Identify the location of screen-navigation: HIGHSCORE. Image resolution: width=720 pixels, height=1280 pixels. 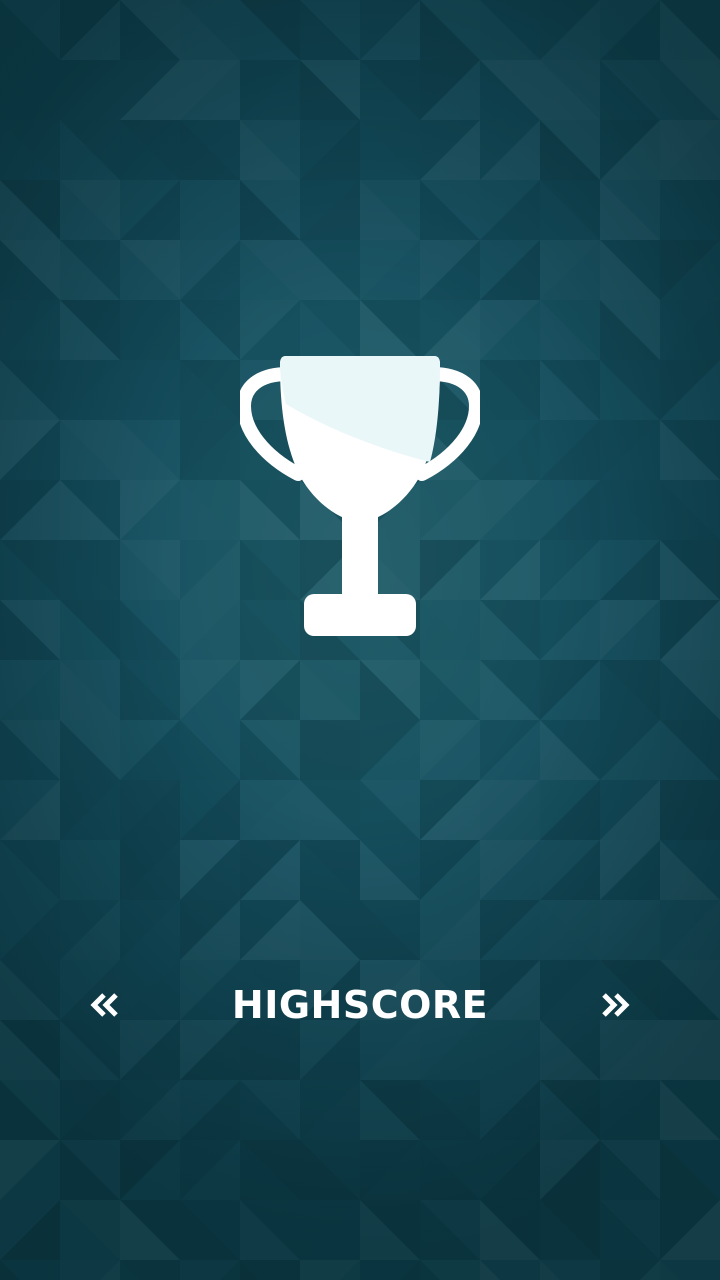
(360, 1005).